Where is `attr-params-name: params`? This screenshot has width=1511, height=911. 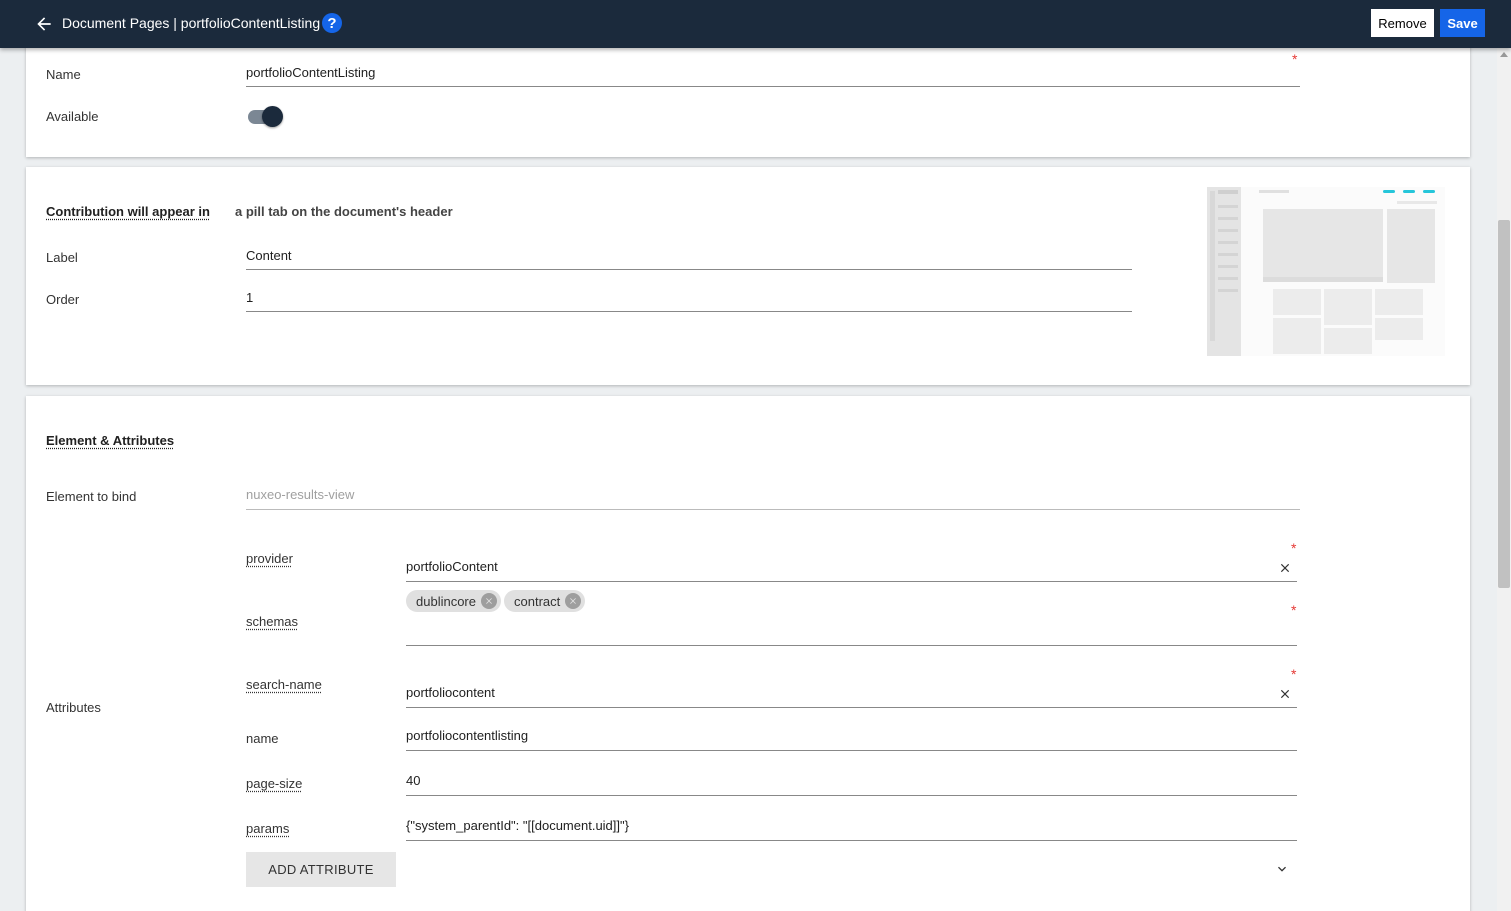
attr-params-name: params is located at coordinates (268, 828).